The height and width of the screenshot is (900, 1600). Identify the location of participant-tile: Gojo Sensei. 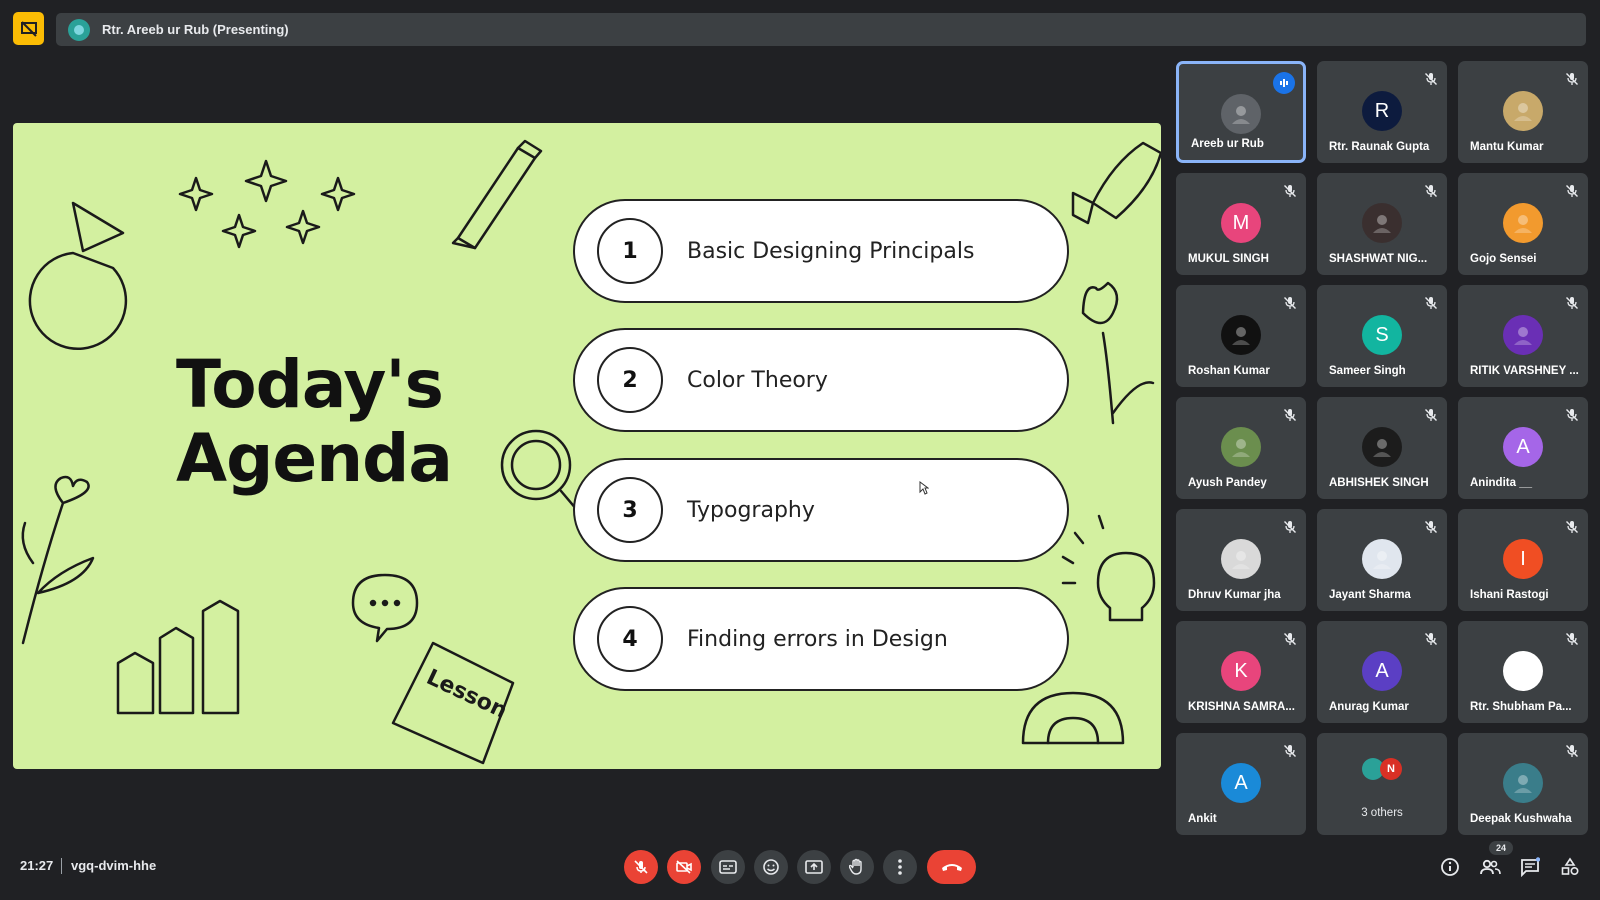
(1523, 224).